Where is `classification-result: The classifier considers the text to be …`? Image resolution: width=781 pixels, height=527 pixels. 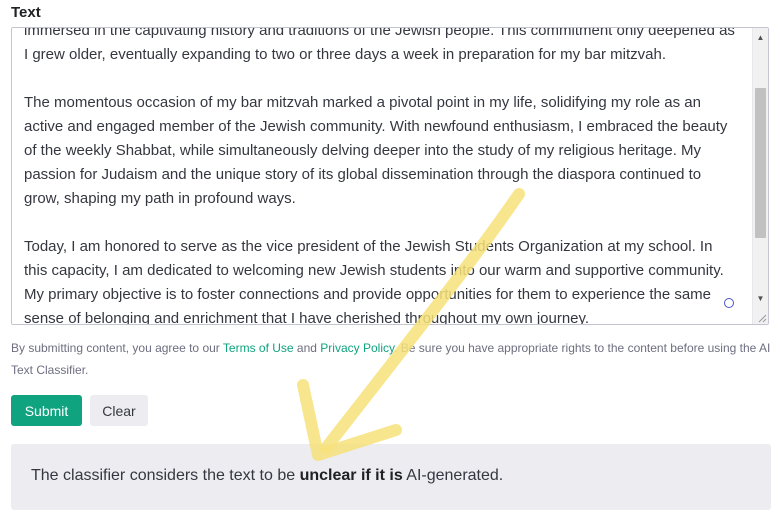 classification-result: The classifier considers the text to be … is located at coordinates (391, 477).